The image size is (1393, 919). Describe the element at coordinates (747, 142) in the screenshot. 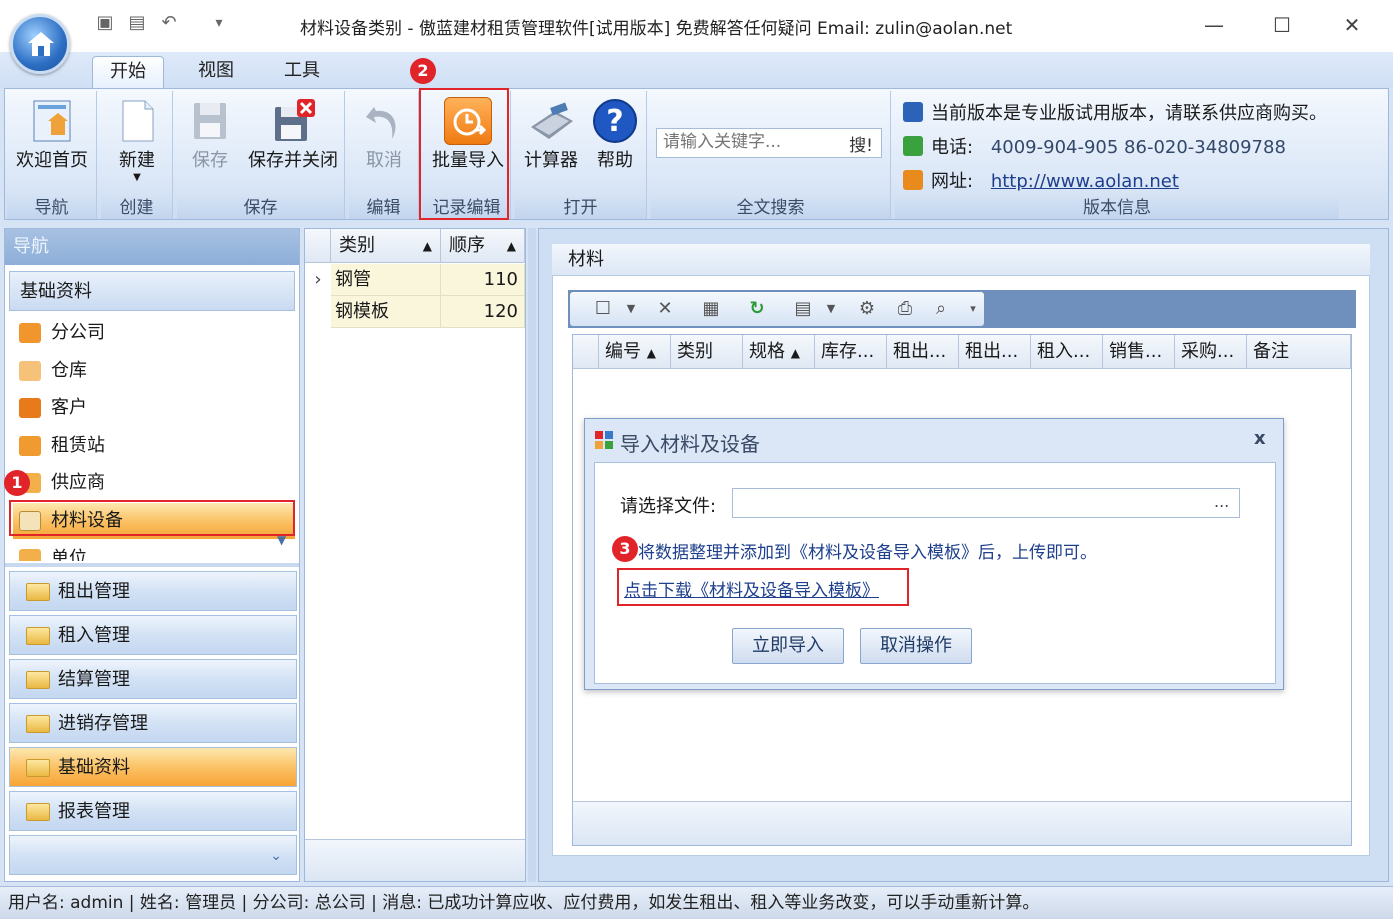

I see `search-input` at that location.